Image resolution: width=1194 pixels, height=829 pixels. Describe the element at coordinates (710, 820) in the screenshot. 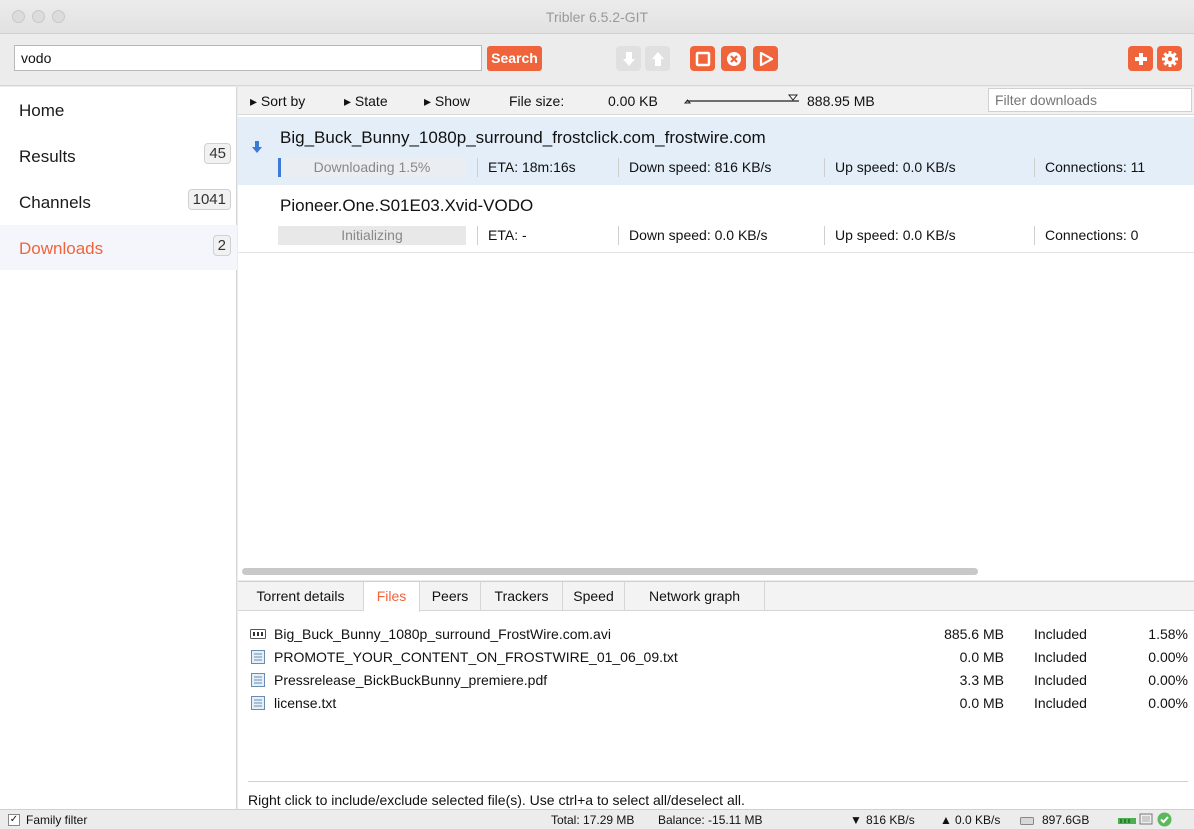

I see `balance: Balance: -15.11 MB` at that location.